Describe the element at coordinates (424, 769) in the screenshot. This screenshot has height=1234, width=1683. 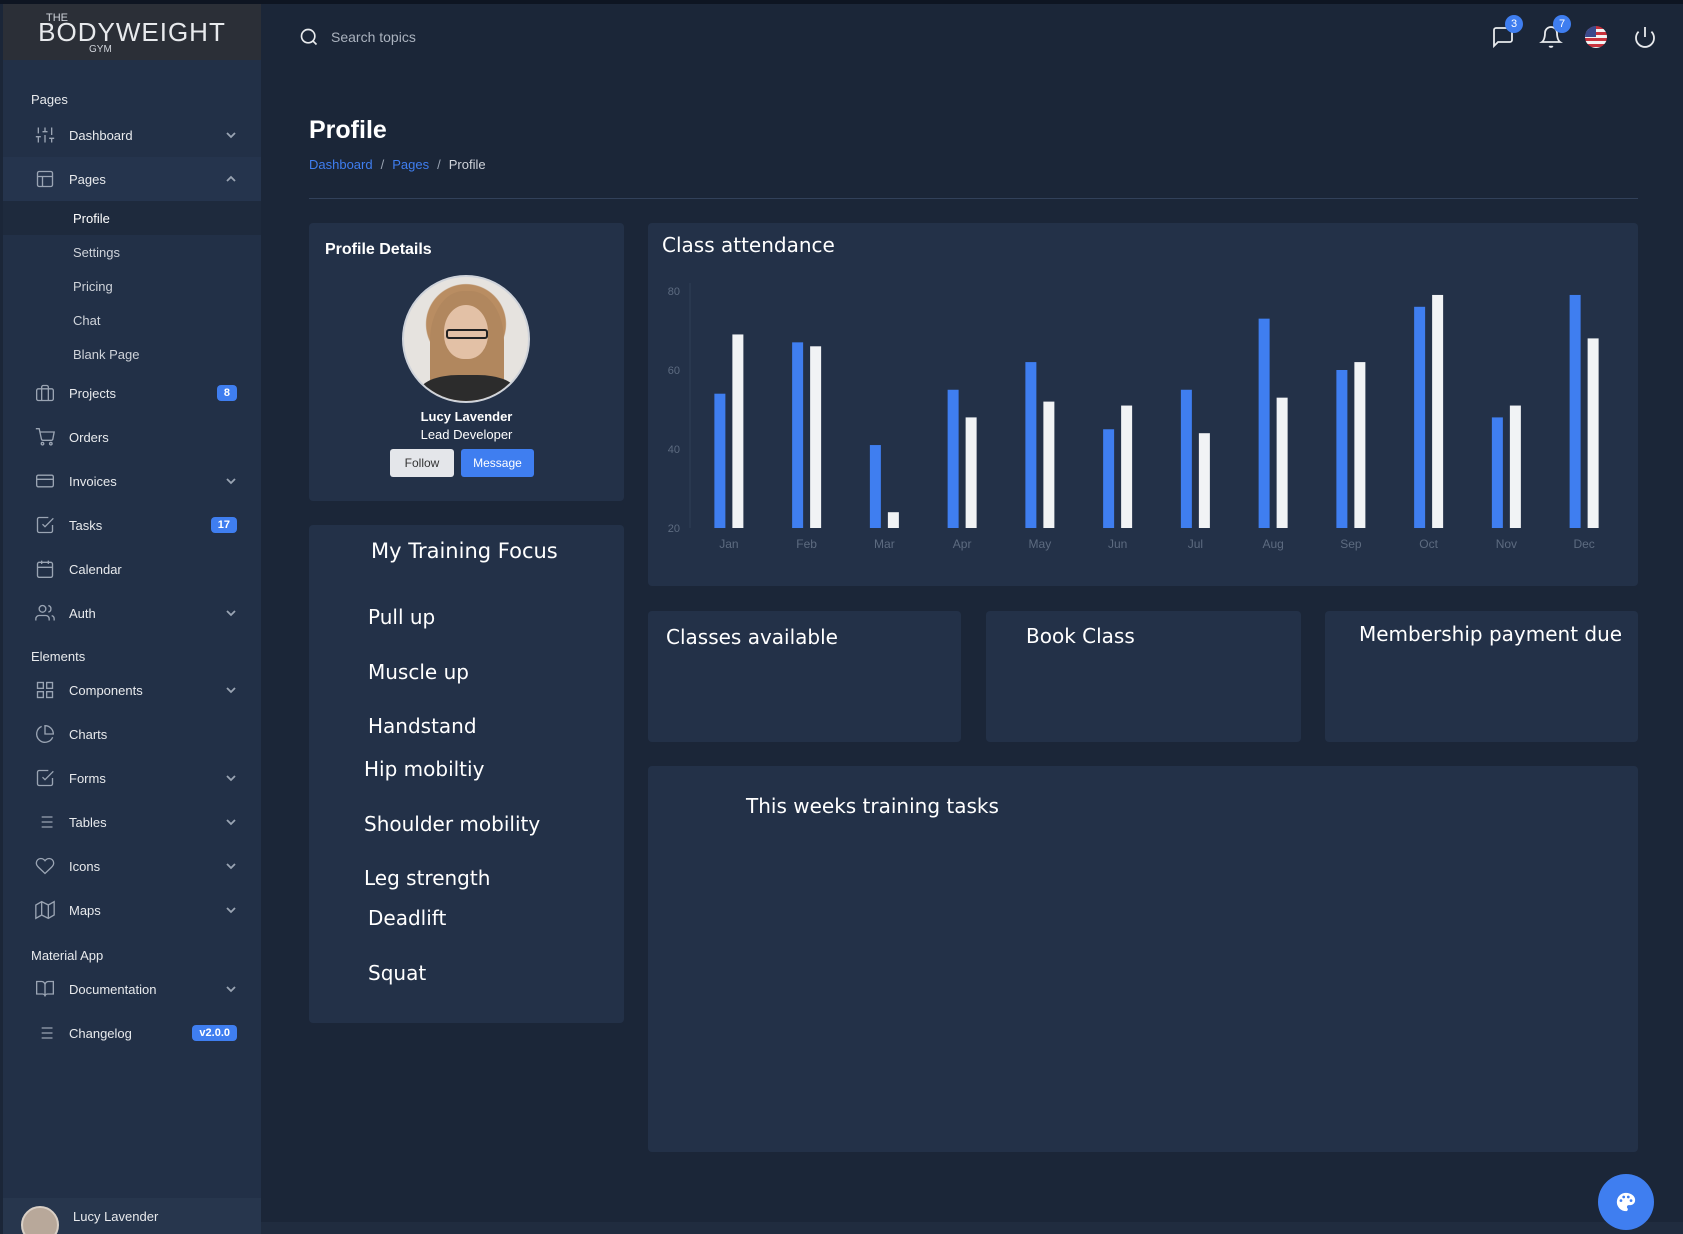
I see `list-item: Hip mobiltiy` at that location.